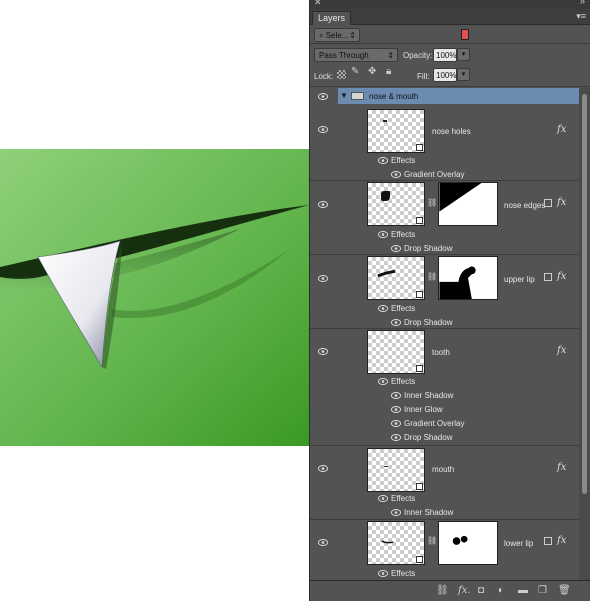  I want to click on opacity-value: 100%, so click(446, 55).